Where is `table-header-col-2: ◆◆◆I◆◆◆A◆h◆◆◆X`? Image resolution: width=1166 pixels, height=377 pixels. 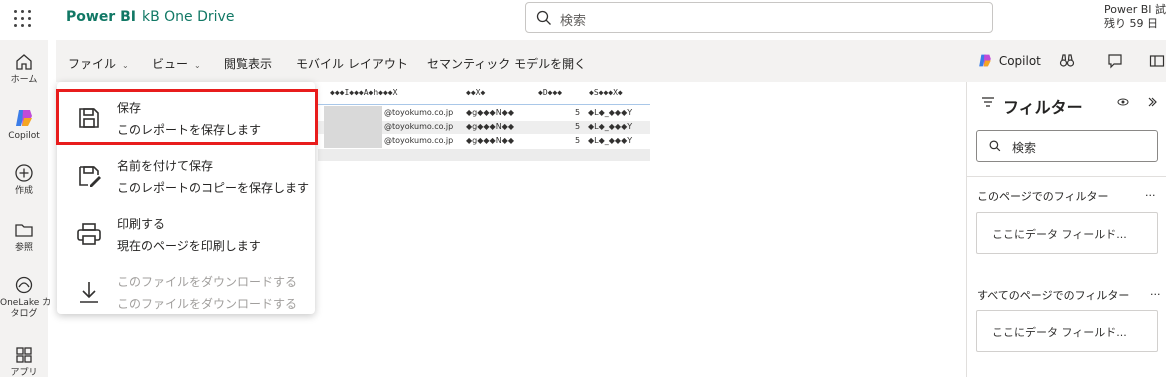 table-header-col-2: ◆◆◆I◆◆◆A◆h◆◆◆X is located at coordinates (364, 92).